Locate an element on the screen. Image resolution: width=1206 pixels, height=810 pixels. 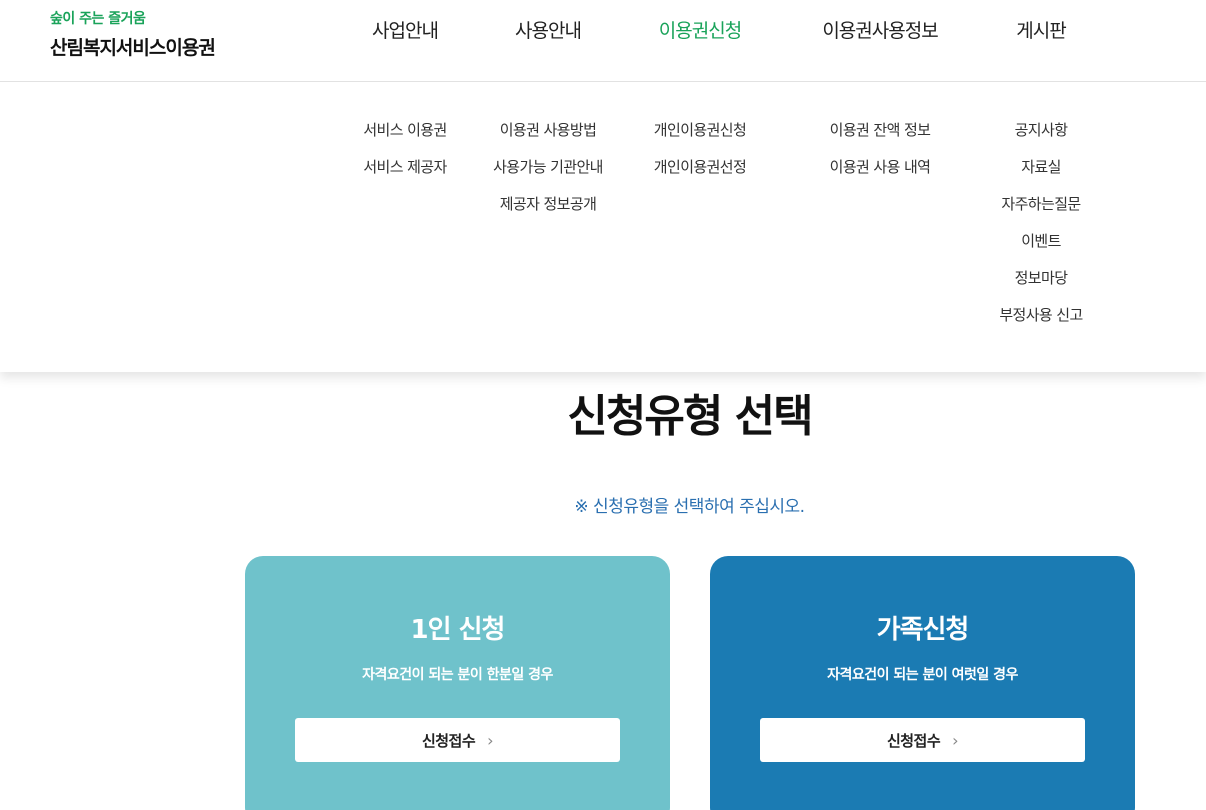
submenu-item: 자주하는질문 is located at coordinates (1040, 211).